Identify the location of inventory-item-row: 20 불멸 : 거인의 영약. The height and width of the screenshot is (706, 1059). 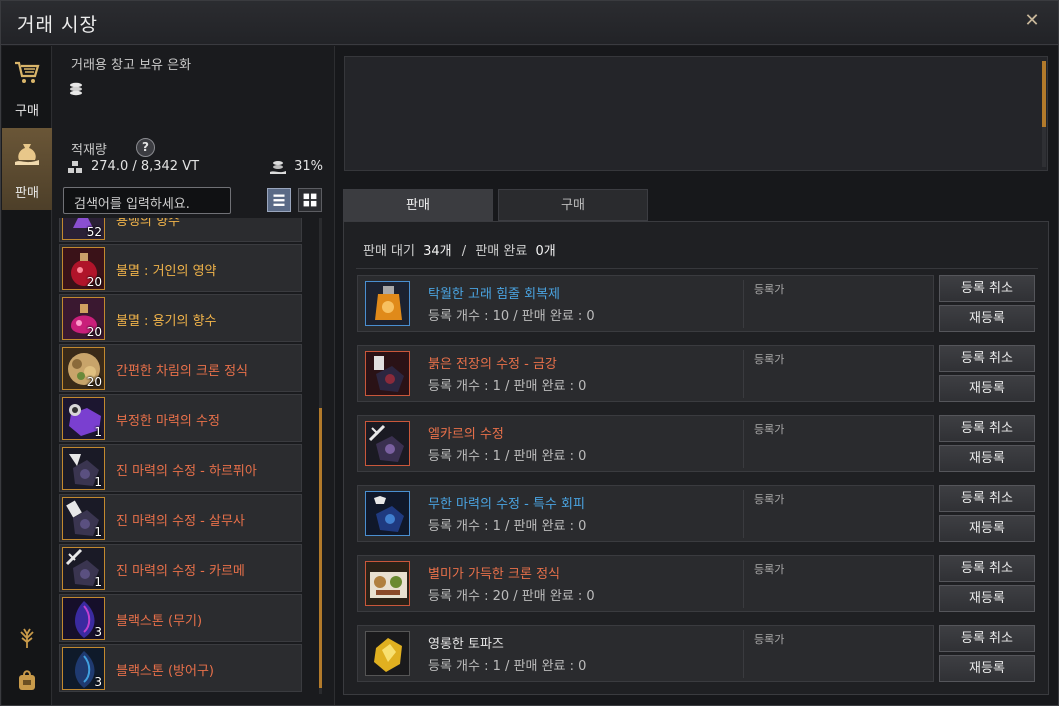
(180, 268).